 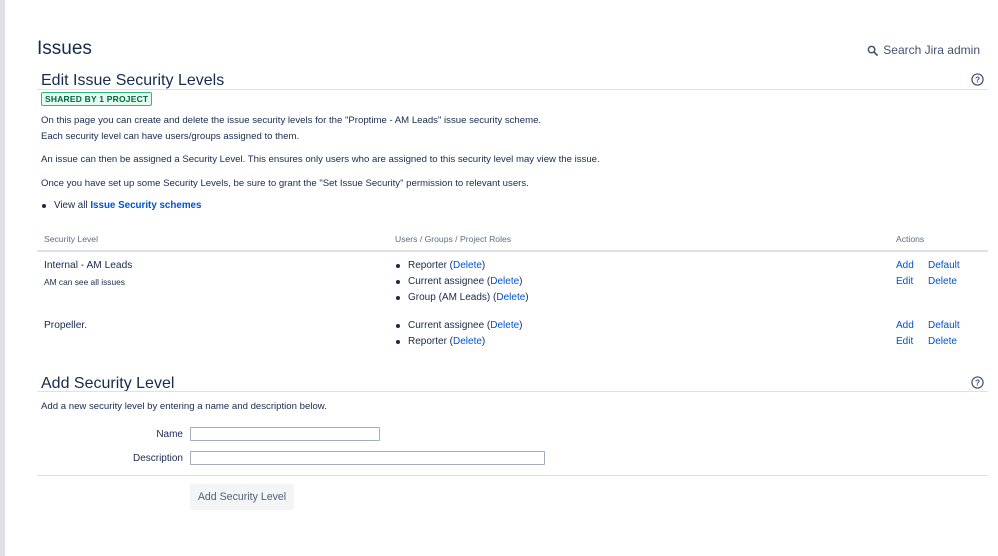 What do you see at coordinates (64, 48) in the screenshot?
I see `page-title: Issues` at bounding box center [64, 48].